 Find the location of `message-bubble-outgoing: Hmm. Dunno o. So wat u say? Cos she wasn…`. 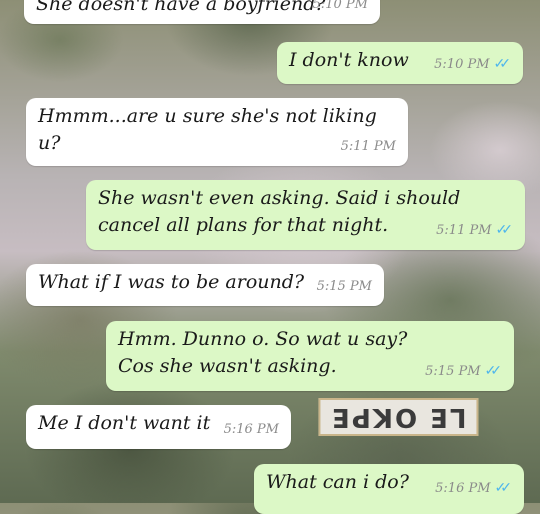

message-bubble-outgoing: Hmm. Dunno o. So wat u say? Cos she wasn… is located at coordinates (310, 356).